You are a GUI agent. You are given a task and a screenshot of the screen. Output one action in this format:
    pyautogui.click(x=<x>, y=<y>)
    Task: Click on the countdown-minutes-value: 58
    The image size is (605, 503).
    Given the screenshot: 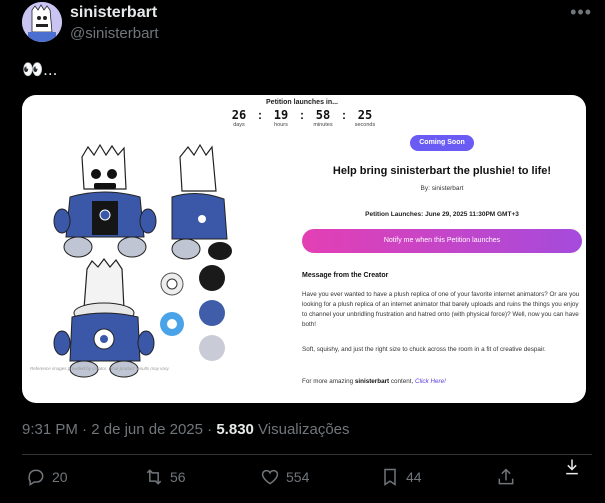 What is the action you would take?
    pyautogui.click(x=323, y=115)
    